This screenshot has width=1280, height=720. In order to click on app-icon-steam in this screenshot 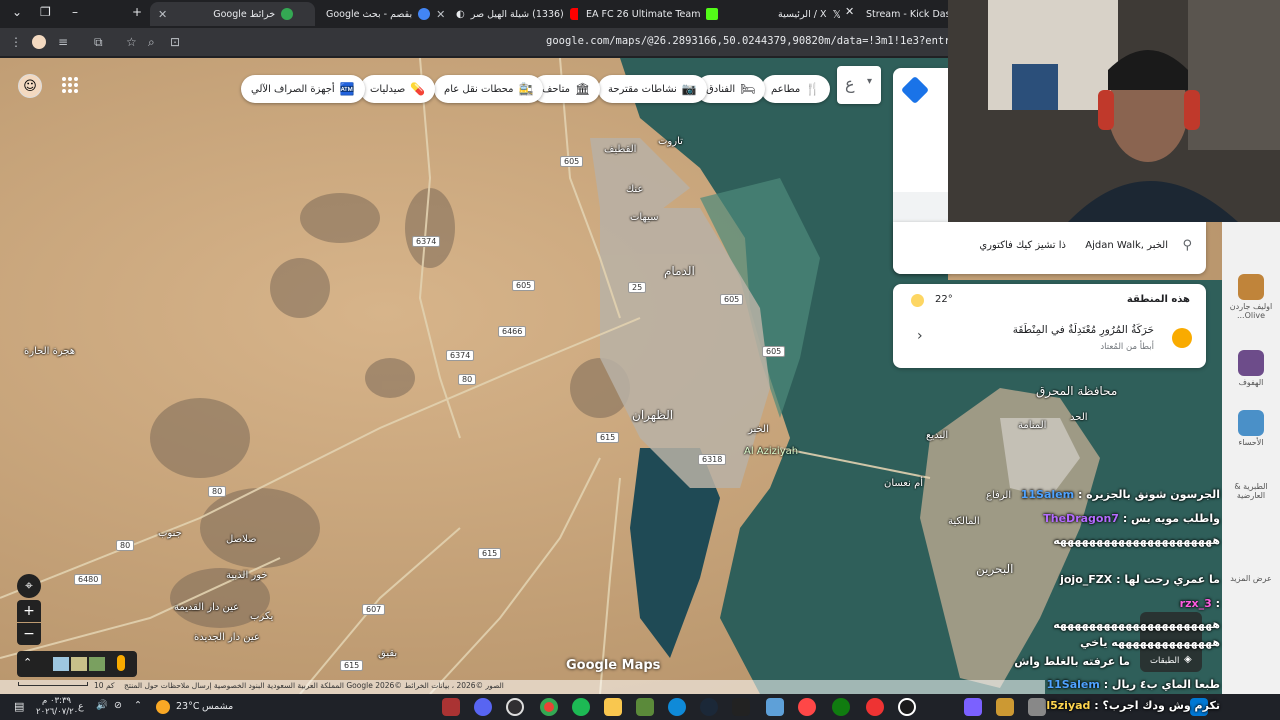, I will do `click(709, 707)`.